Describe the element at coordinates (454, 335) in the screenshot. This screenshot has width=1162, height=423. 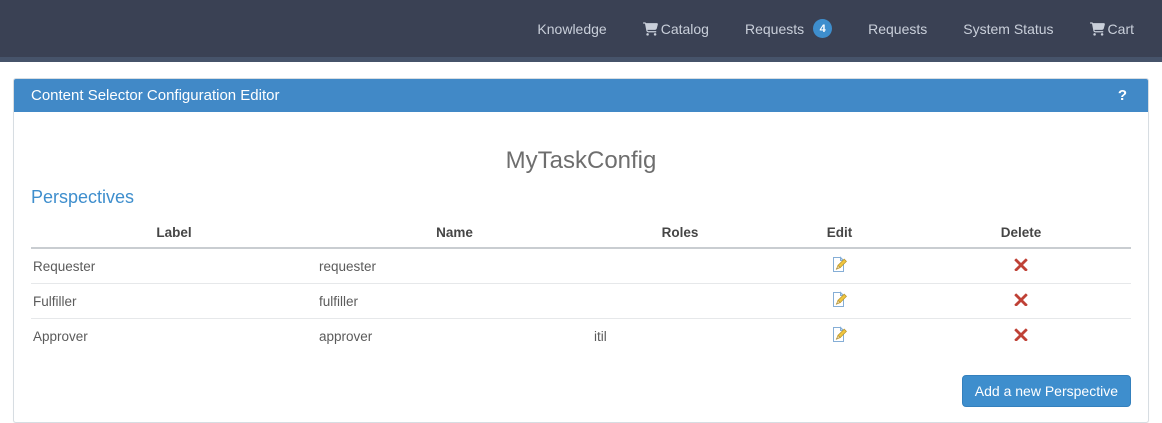
I see `cell-name: approver` at that location.